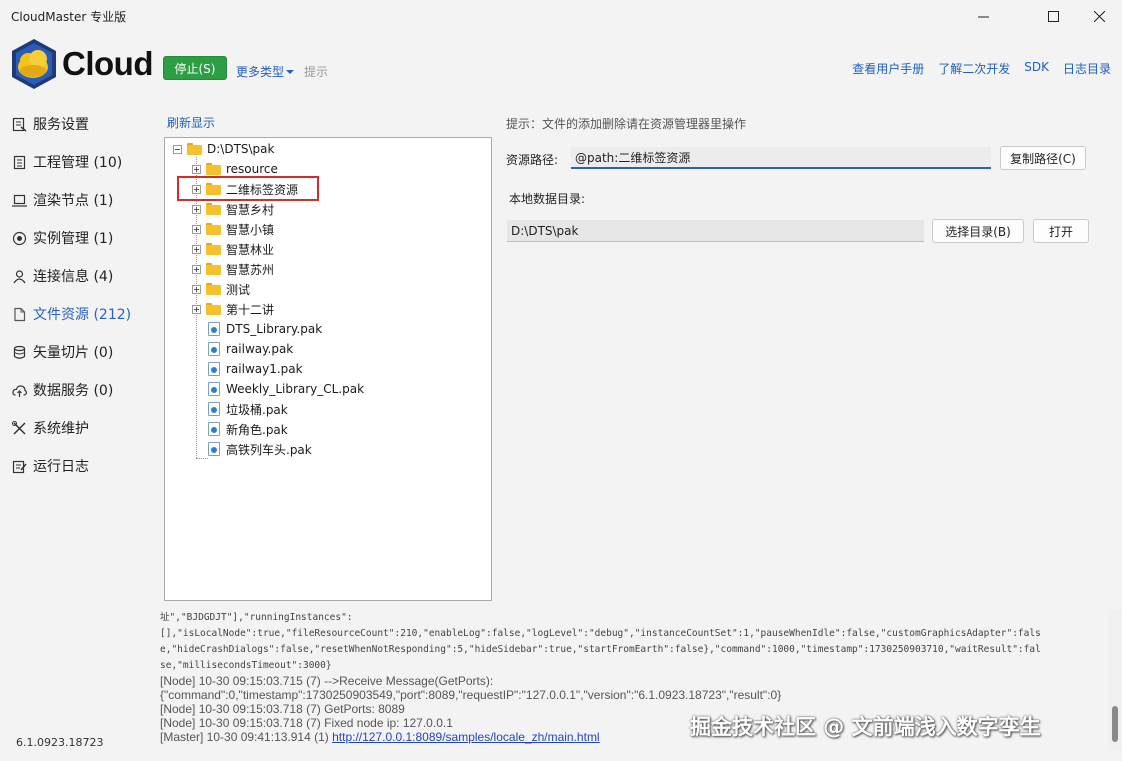 Image resolution: width=1122 pixels, height=761 pixels. Describe the element at coordinates (250, 269) in the screenshot. I see `tree-item-label: 智慧苏州` at that location.